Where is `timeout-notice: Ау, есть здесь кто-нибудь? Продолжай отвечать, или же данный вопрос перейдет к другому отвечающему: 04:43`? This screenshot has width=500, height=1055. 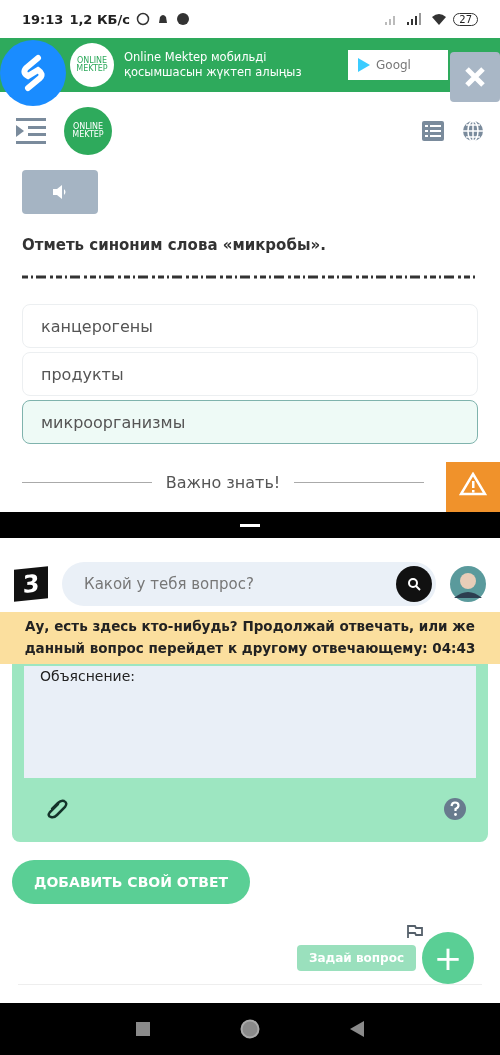
timeout-notice: Ау, есть здесь кто-нибудь? Продолжай отвечать, или же данный вопрос перейдет к другому отвечающему: 04:43 is located at coordinates (250, 638).